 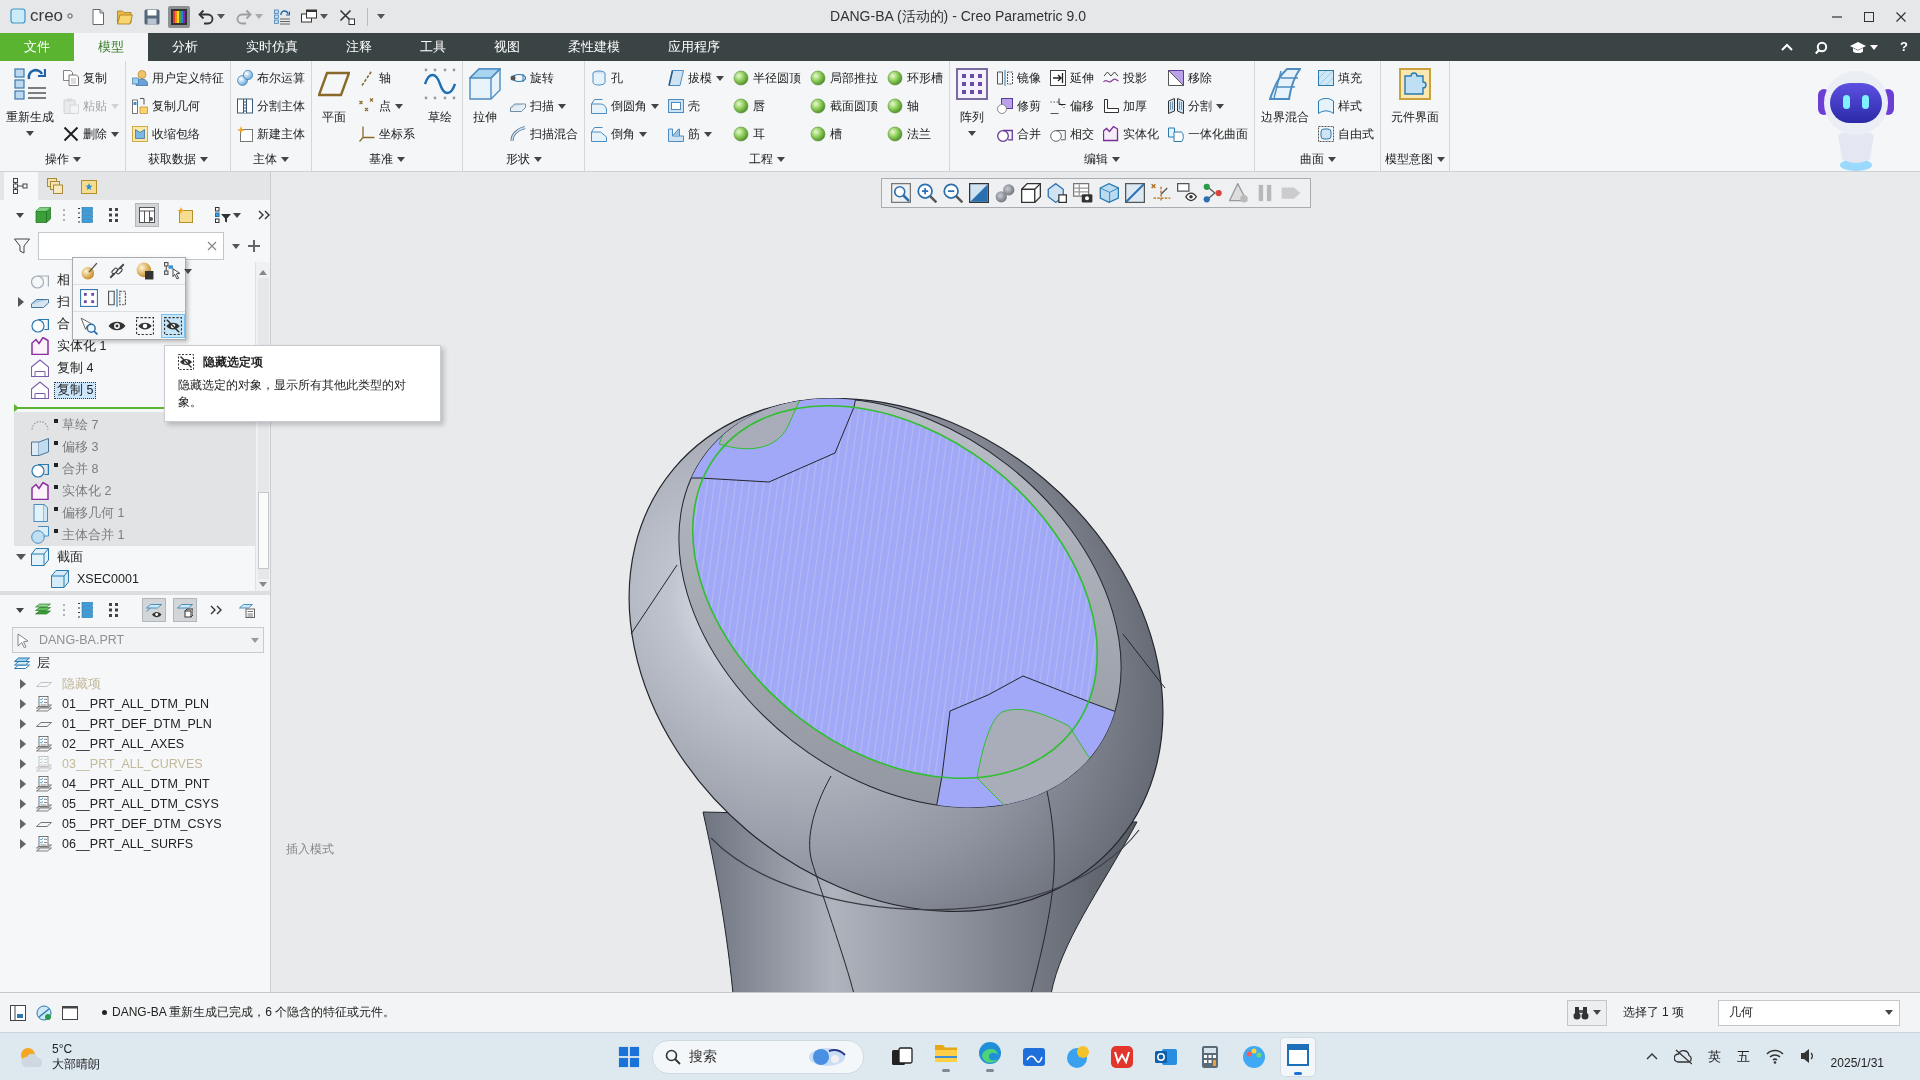 I want to click on search-field: 搜索, so click(x=758, y=1056).